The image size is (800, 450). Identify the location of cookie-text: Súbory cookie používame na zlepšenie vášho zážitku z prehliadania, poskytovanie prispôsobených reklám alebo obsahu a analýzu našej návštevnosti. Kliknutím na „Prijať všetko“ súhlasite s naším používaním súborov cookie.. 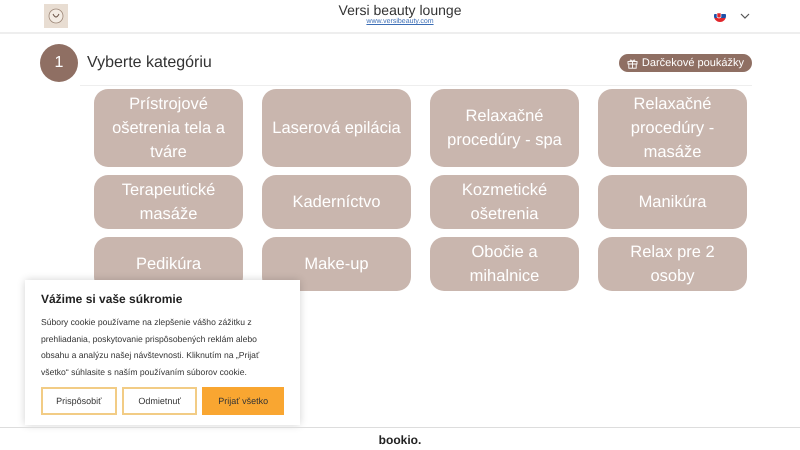
(150, 347).